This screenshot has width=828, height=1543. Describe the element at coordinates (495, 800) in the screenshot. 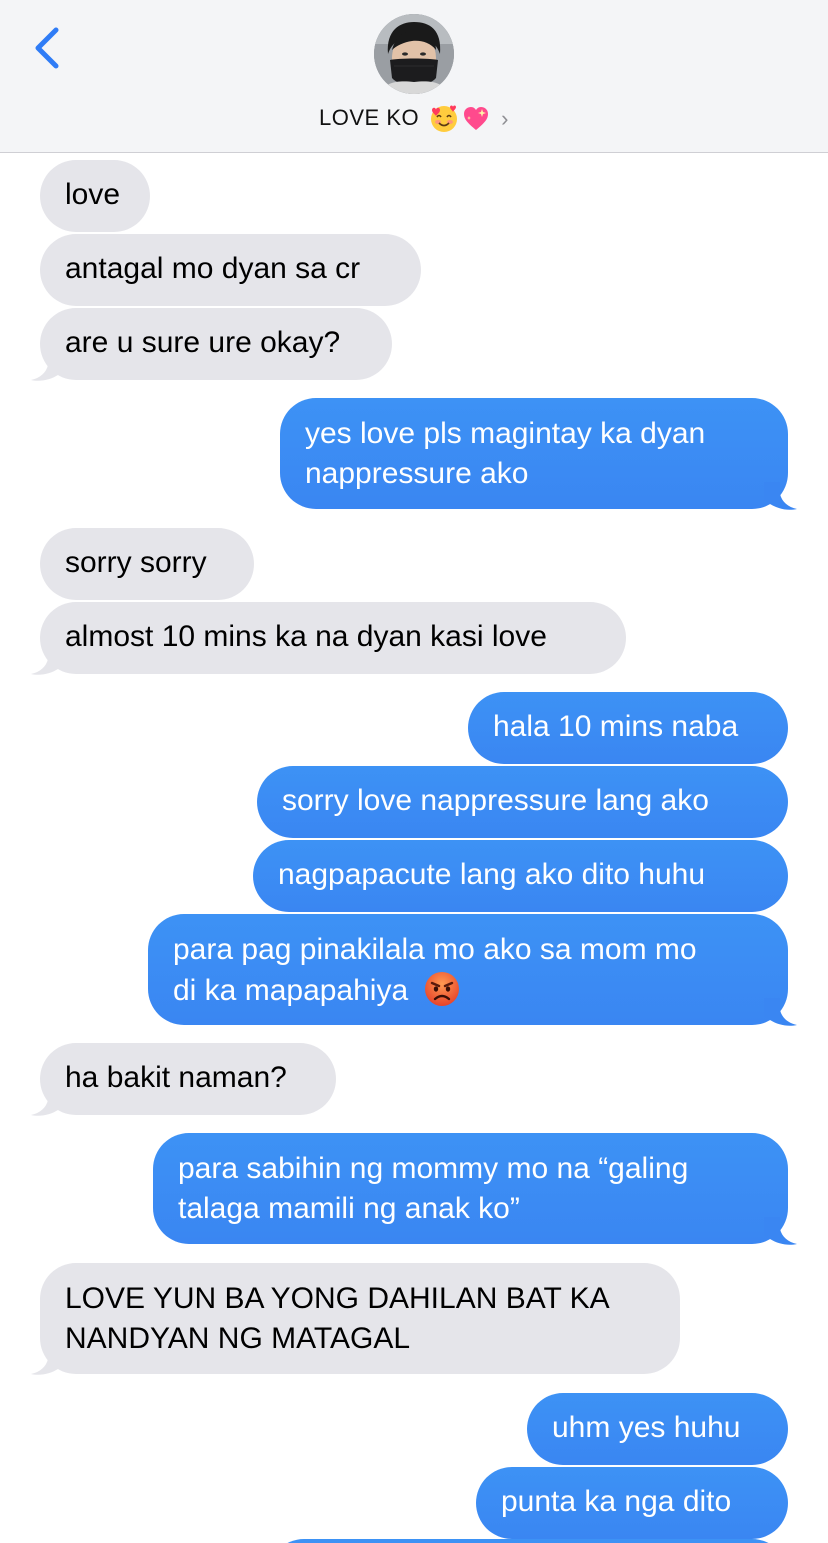

I see `message-text: sorry love nappressure lang ako` at that location.